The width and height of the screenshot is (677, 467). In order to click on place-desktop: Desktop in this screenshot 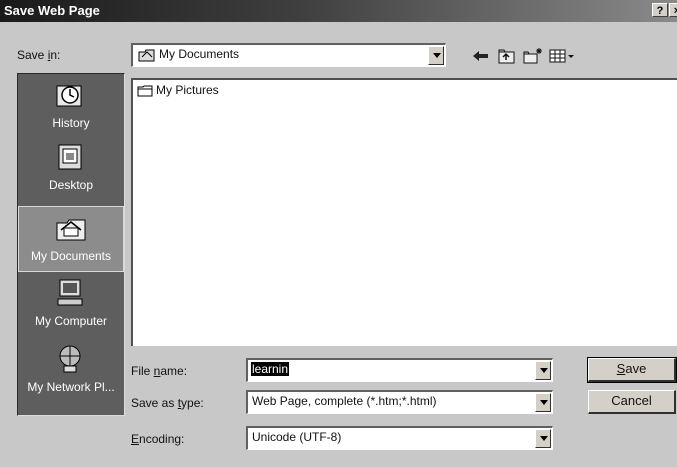, I will do `click(71, 169)`.